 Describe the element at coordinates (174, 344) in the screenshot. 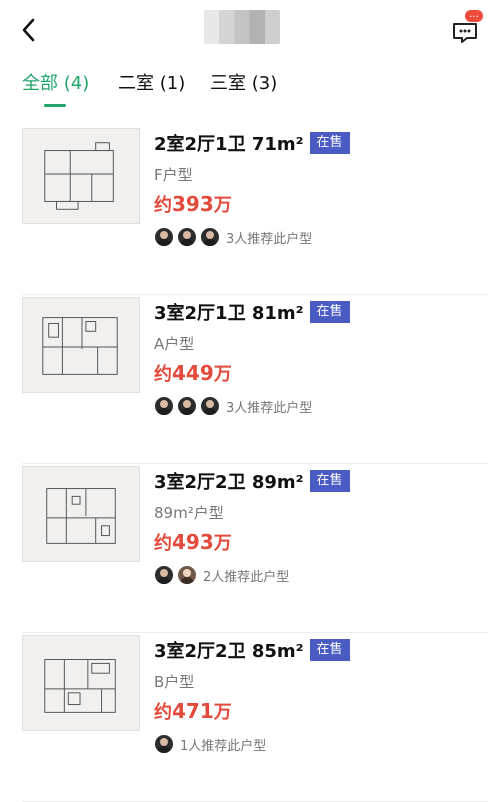

I see `unit-type: A户型` at that location.